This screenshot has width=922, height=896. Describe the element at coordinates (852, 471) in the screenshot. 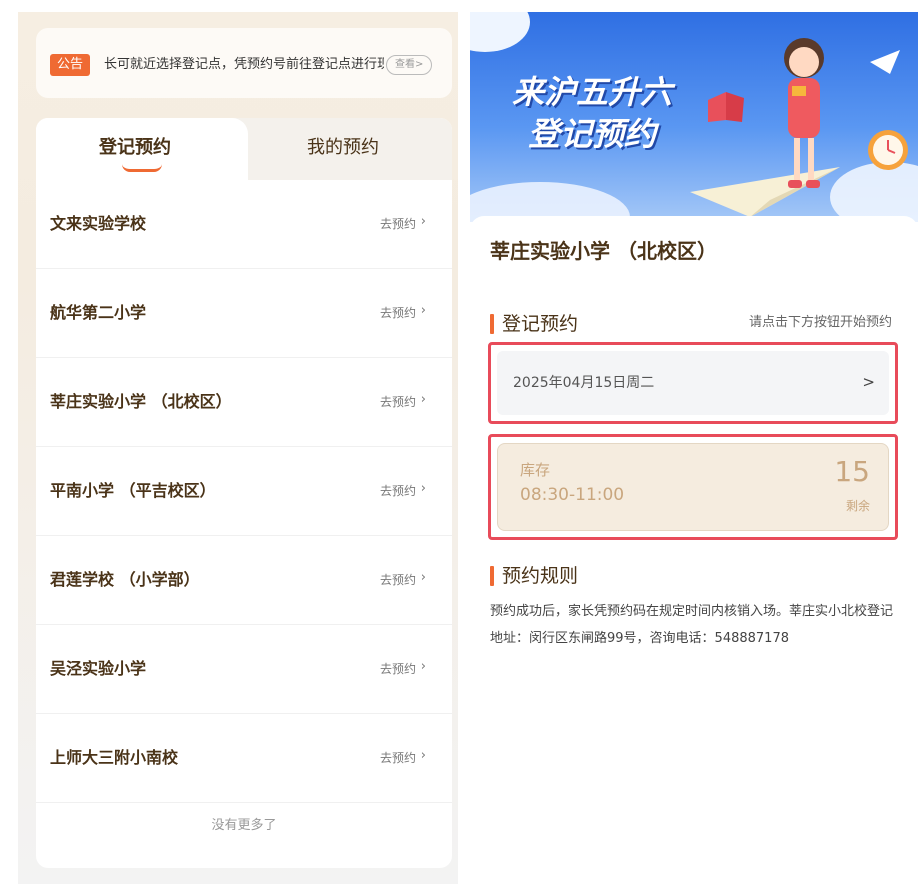

I see `slot-remaining-count: 15` at that location.